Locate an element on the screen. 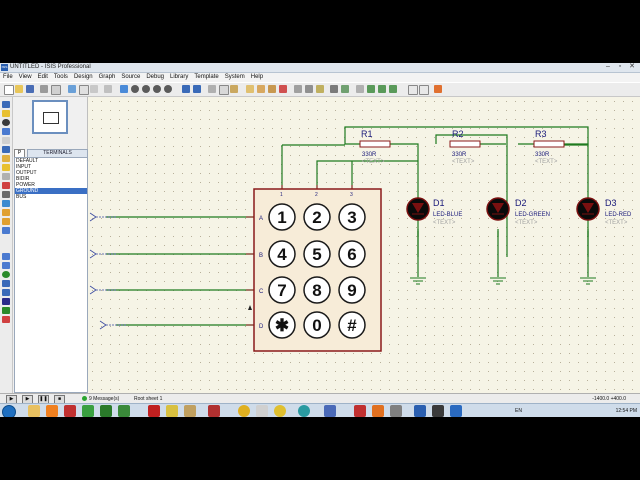 The height and width of the screenshot is (480, 640). keypad-key: 9 is located at coordinates (352, 290).